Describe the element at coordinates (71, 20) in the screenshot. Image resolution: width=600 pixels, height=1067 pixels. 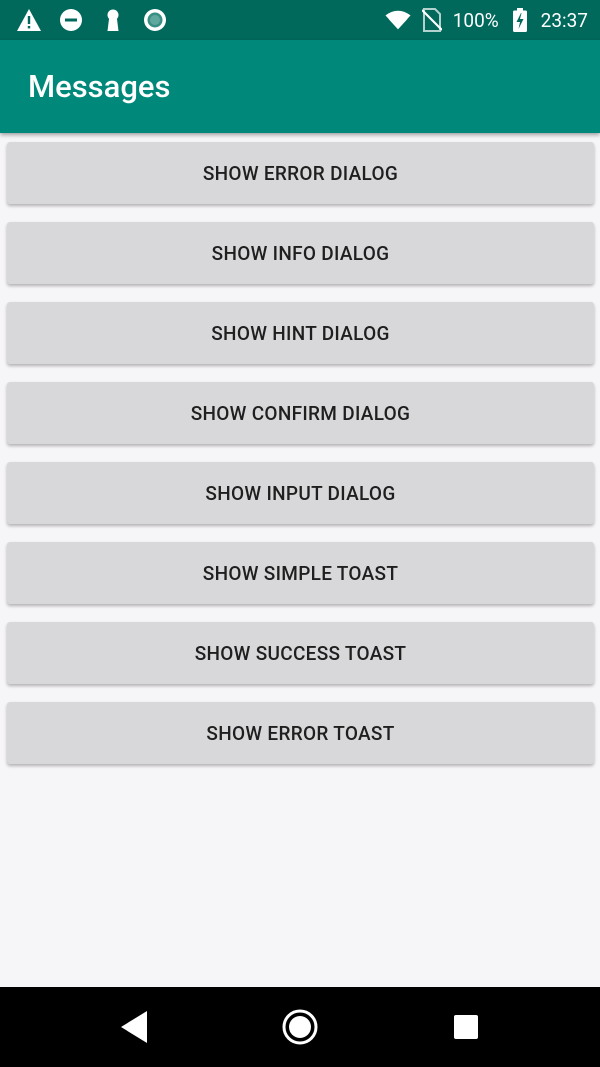
I see `do-not-disturb-icon` at that location.